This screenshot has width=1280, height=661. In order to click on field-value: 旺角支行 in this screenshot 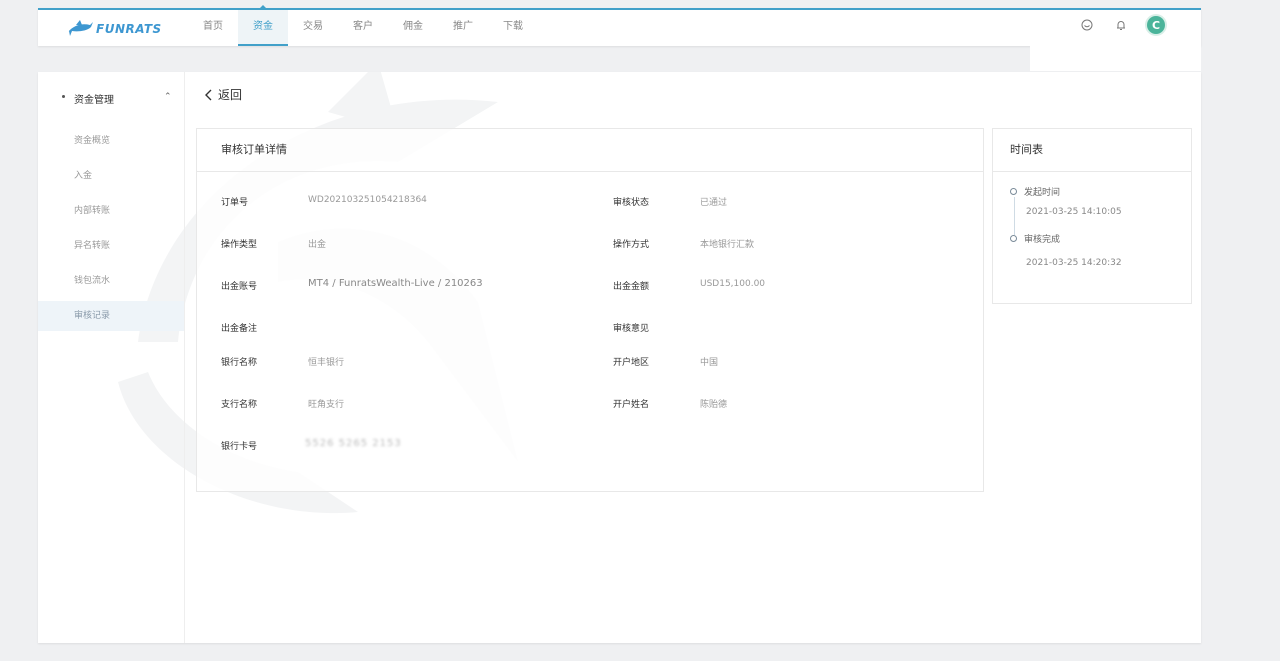, I will do `click(326, 405)`.